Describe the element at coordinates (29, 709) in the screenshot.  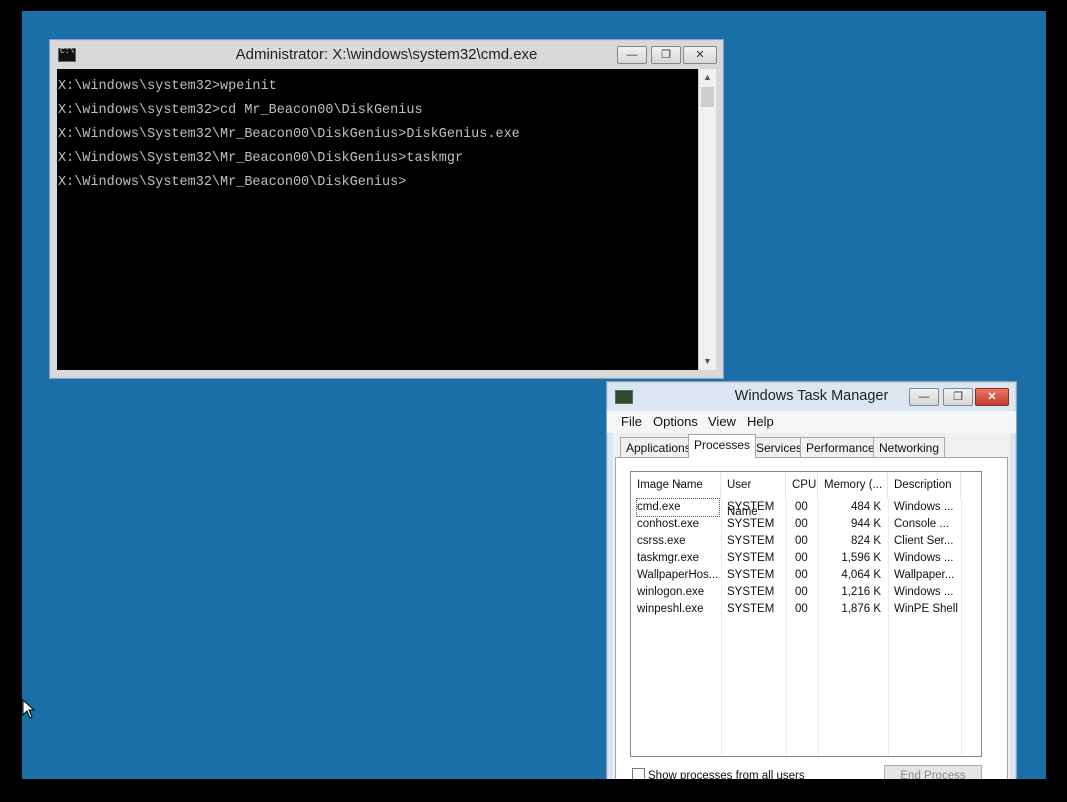
I see `mouse-cursor-icon` at that location.